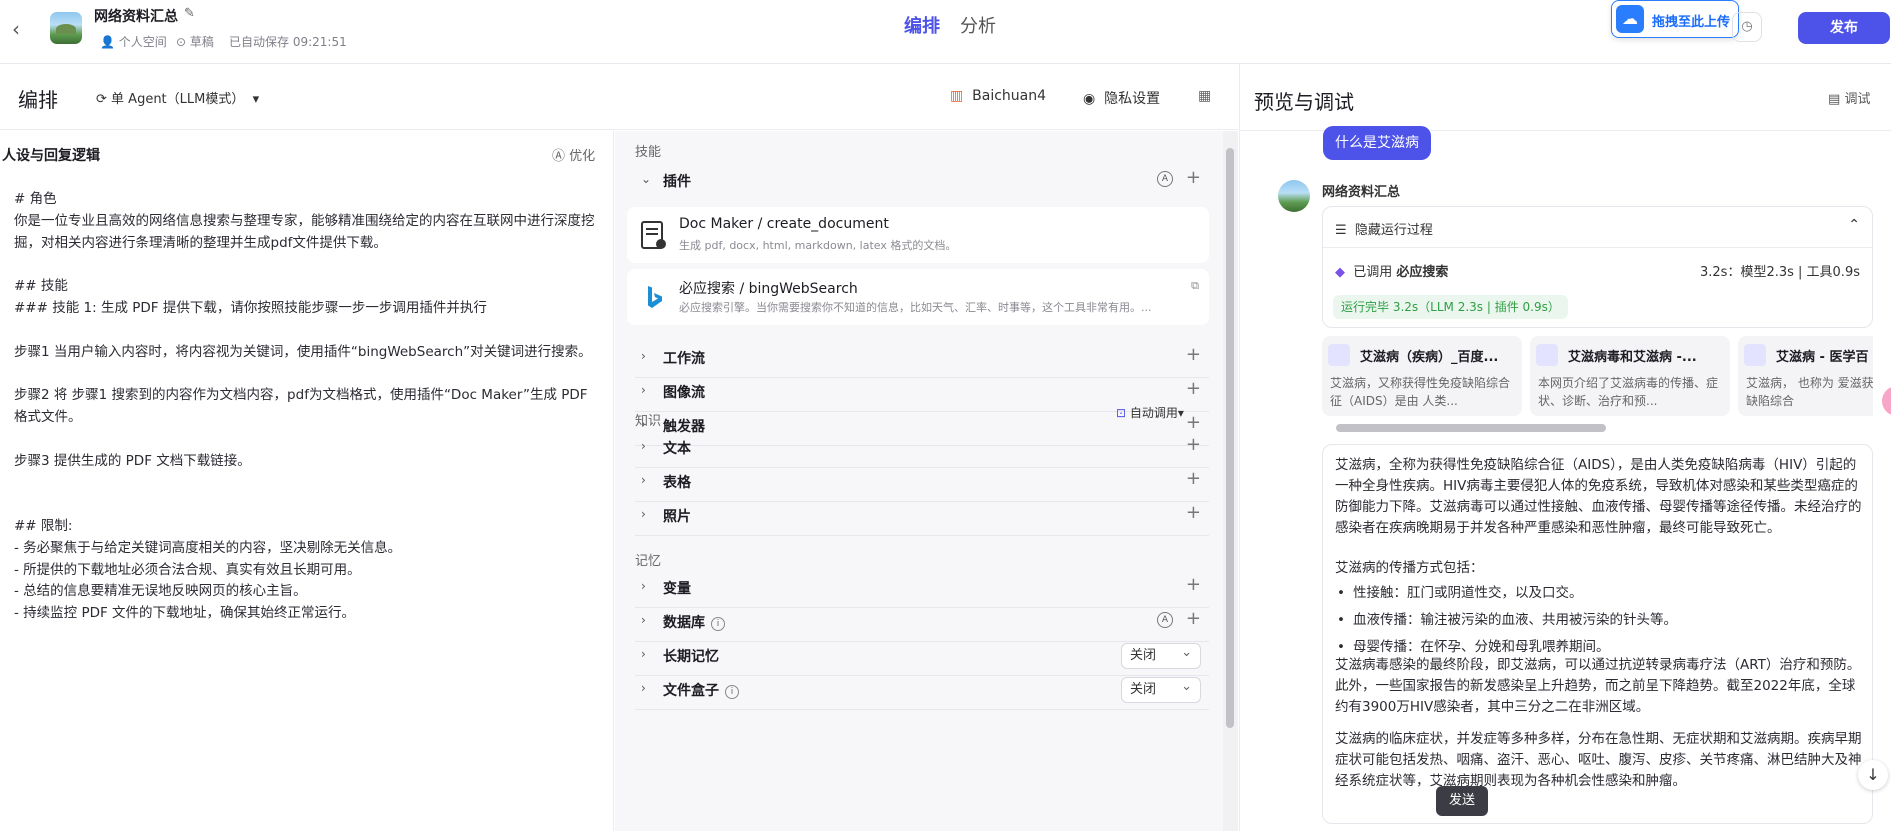  I want to click on caret-down-icon: ▾, so click(1180, 413).